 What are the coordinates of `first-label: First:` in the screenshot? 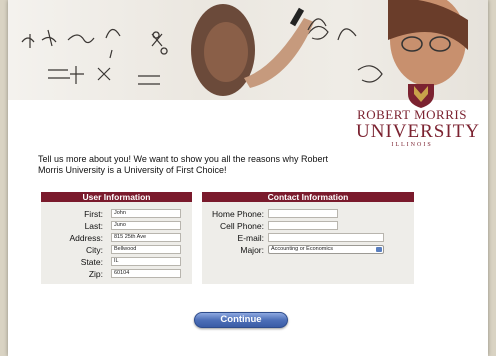 It's located at (93, 214).